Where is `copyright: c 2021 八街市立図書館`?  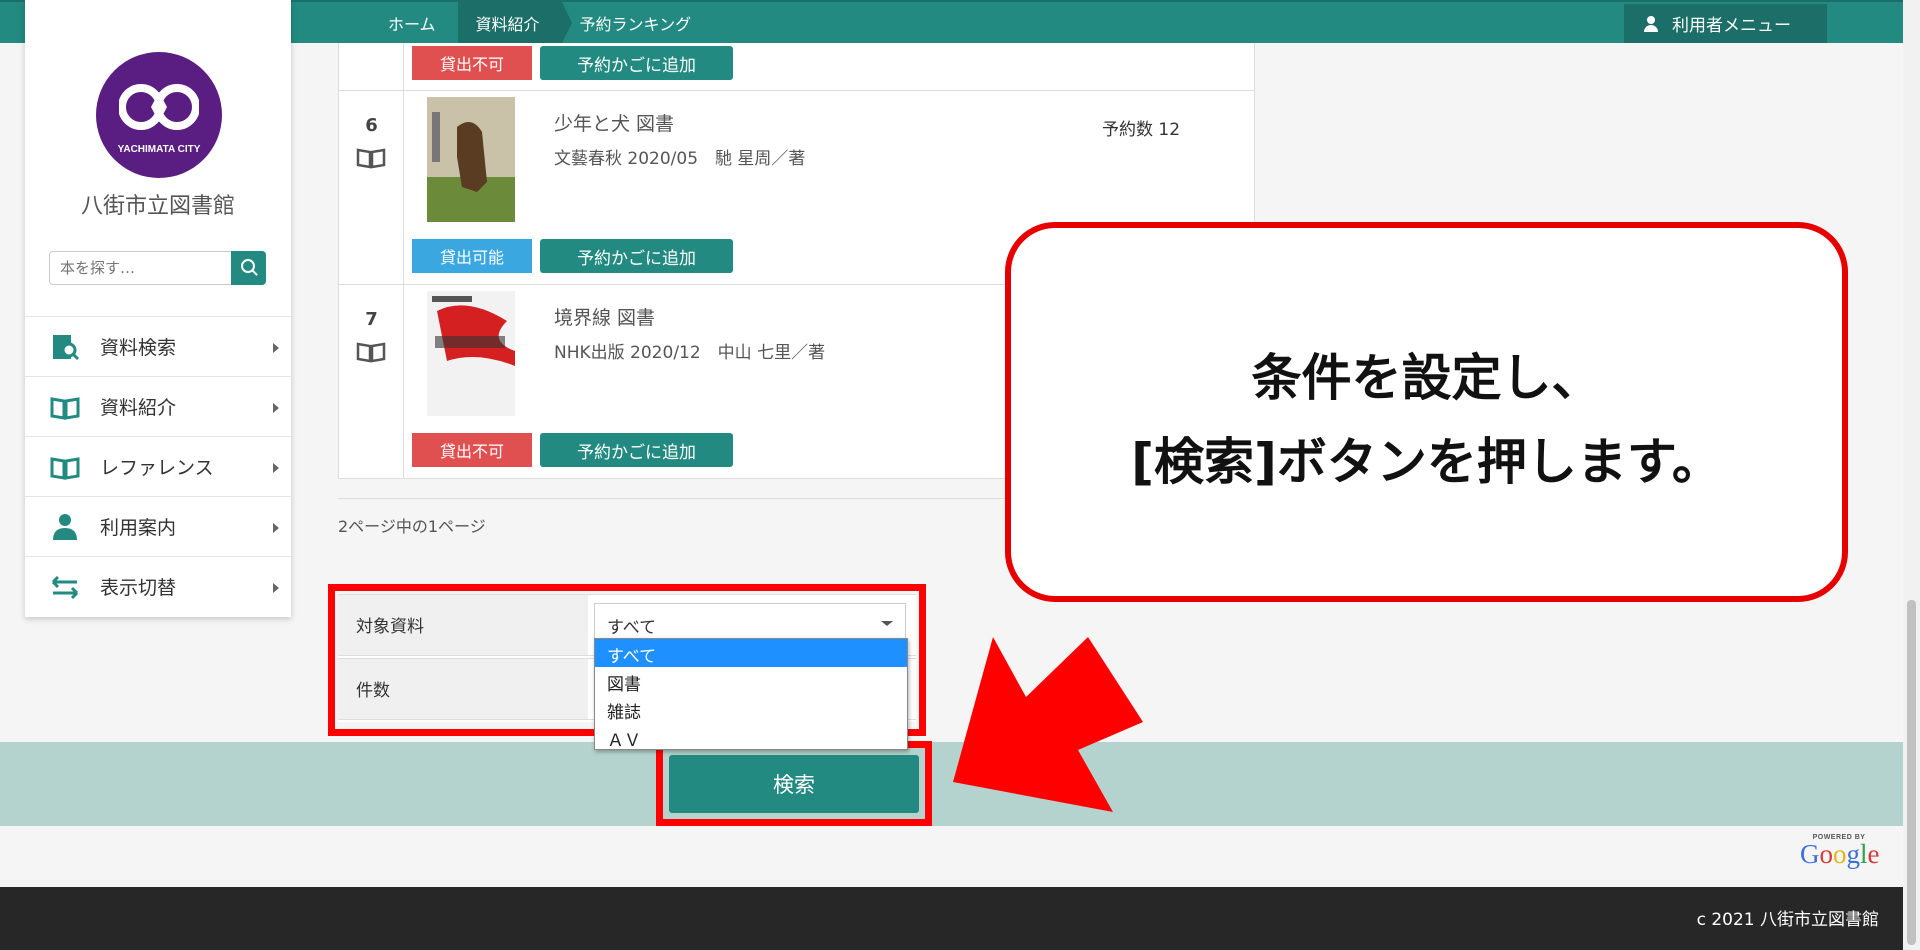 copyright: c 2021 八街市立図書館 is located at coordinates (1787, 920).